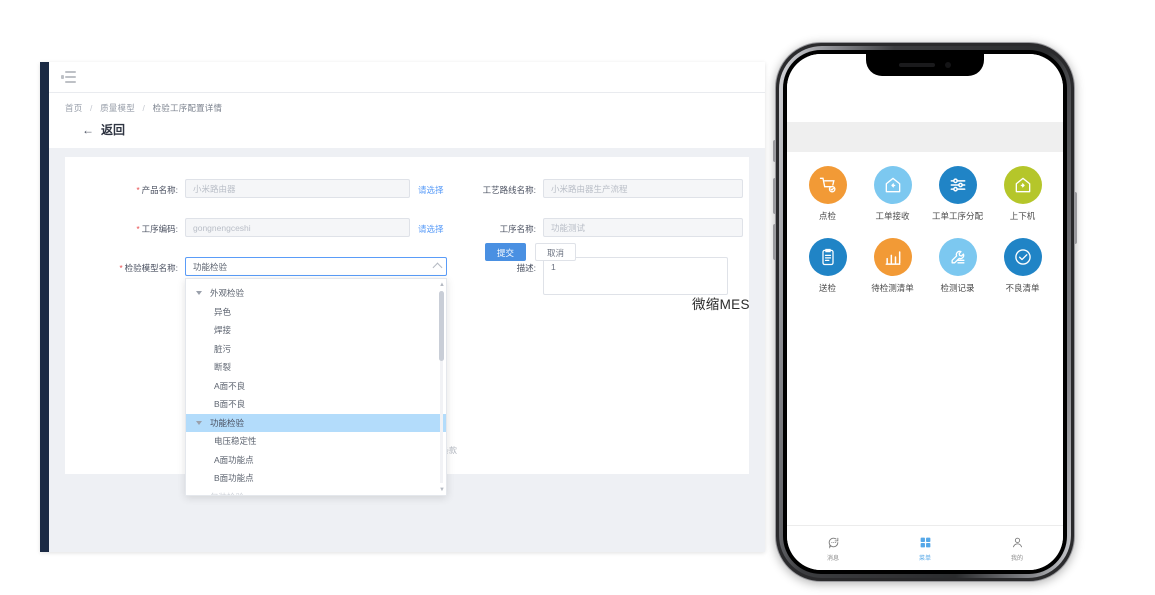 The image size is (1155, 595). What do you see at coordinates (892, 216) in the screenshot?
I see `app-tile-label: 工单接收` at bounding box center [892, 216].